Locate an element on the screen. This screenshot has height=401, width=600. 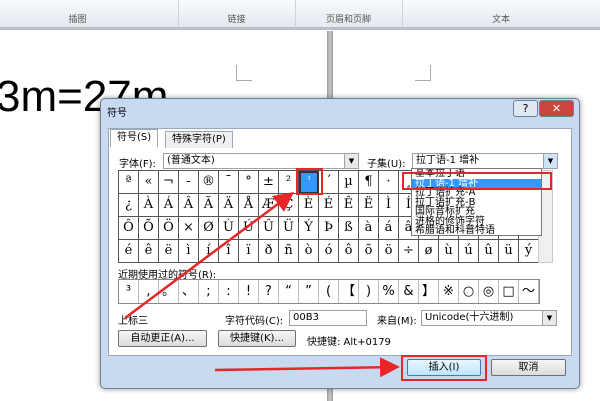
arrow-to-symbol is located at coordinates (209, 256).